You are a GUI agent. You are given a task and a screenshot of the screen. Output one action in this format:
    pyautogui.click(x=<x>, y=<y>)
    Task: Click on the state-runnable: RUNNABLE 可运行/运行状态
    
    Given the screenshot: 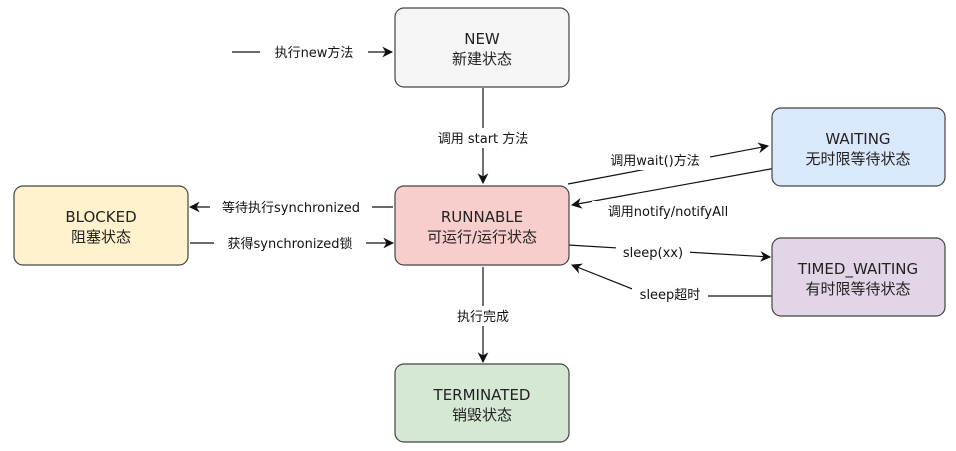 What is the action you would take?
    pyautogui.click(x=482, y=225)
    